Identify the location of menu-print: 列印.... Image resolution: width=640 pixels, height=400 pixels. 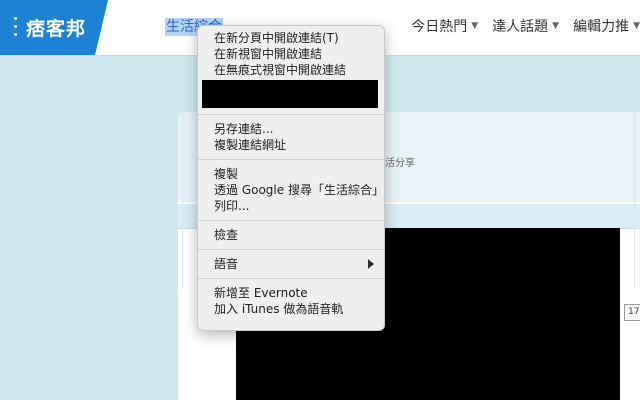
(291, 206).